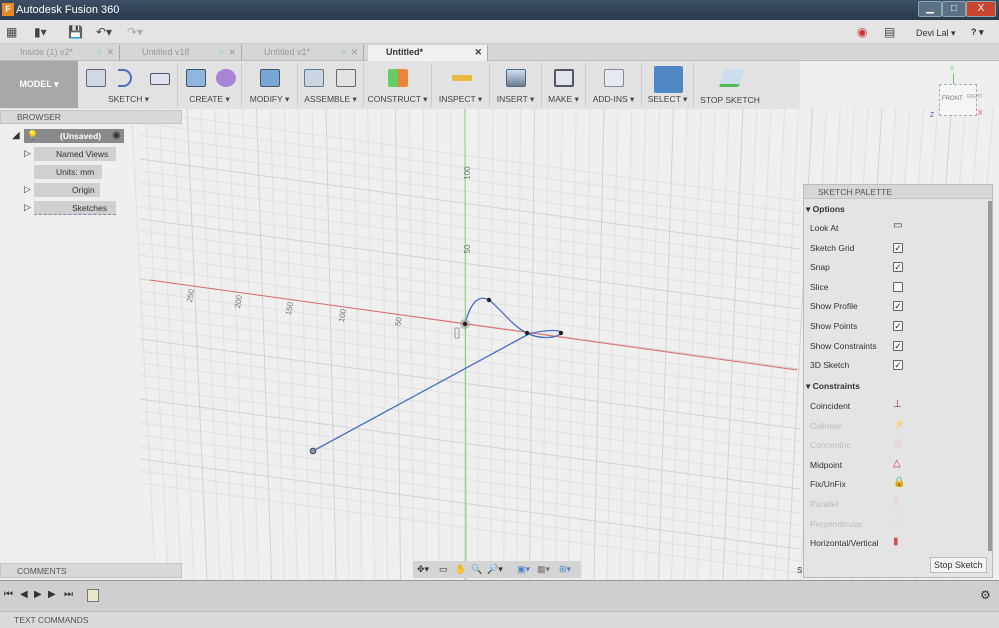 Image resolution: width=999 pixels, height=628 pixels. Describe the element at coordinates (91, 570) in the screenshot. I see `comments-panel: COMMENTS` at that location.